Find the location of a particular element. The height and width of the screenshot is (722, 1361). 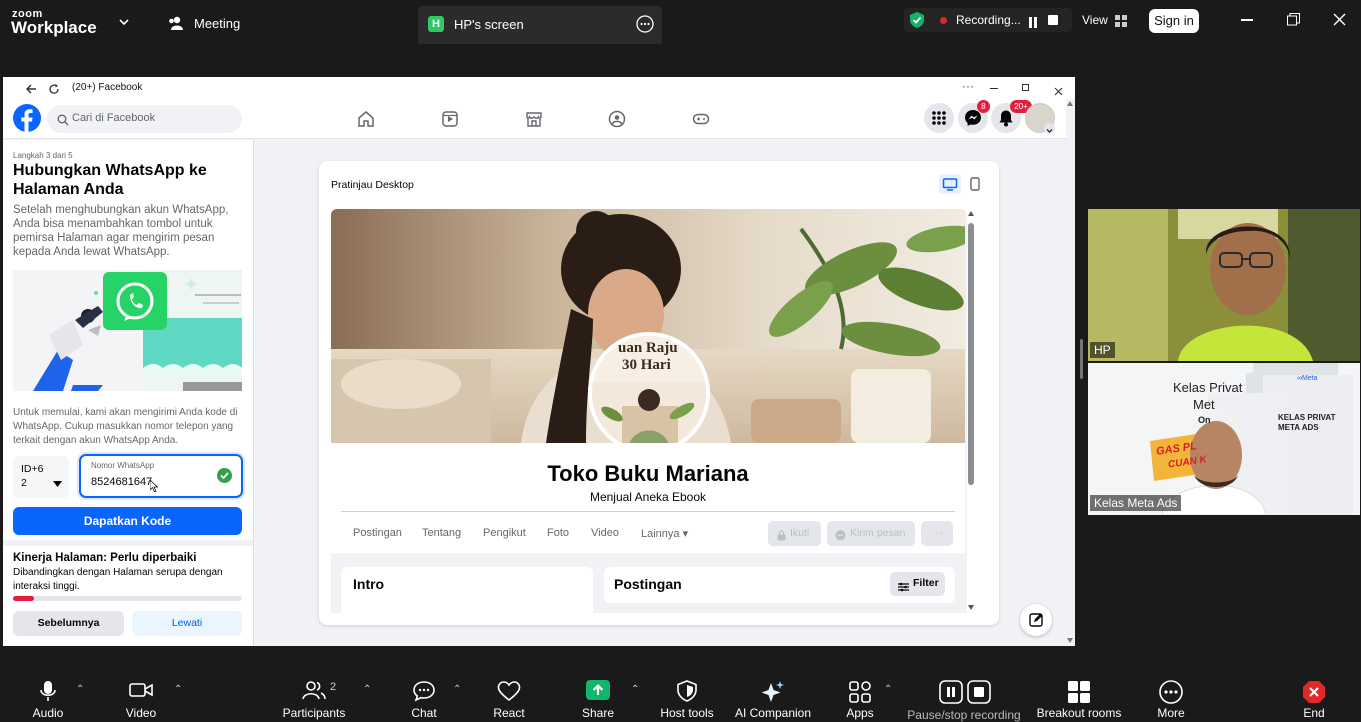

meeting-label: Meeting is located at coordinates (217, 23).